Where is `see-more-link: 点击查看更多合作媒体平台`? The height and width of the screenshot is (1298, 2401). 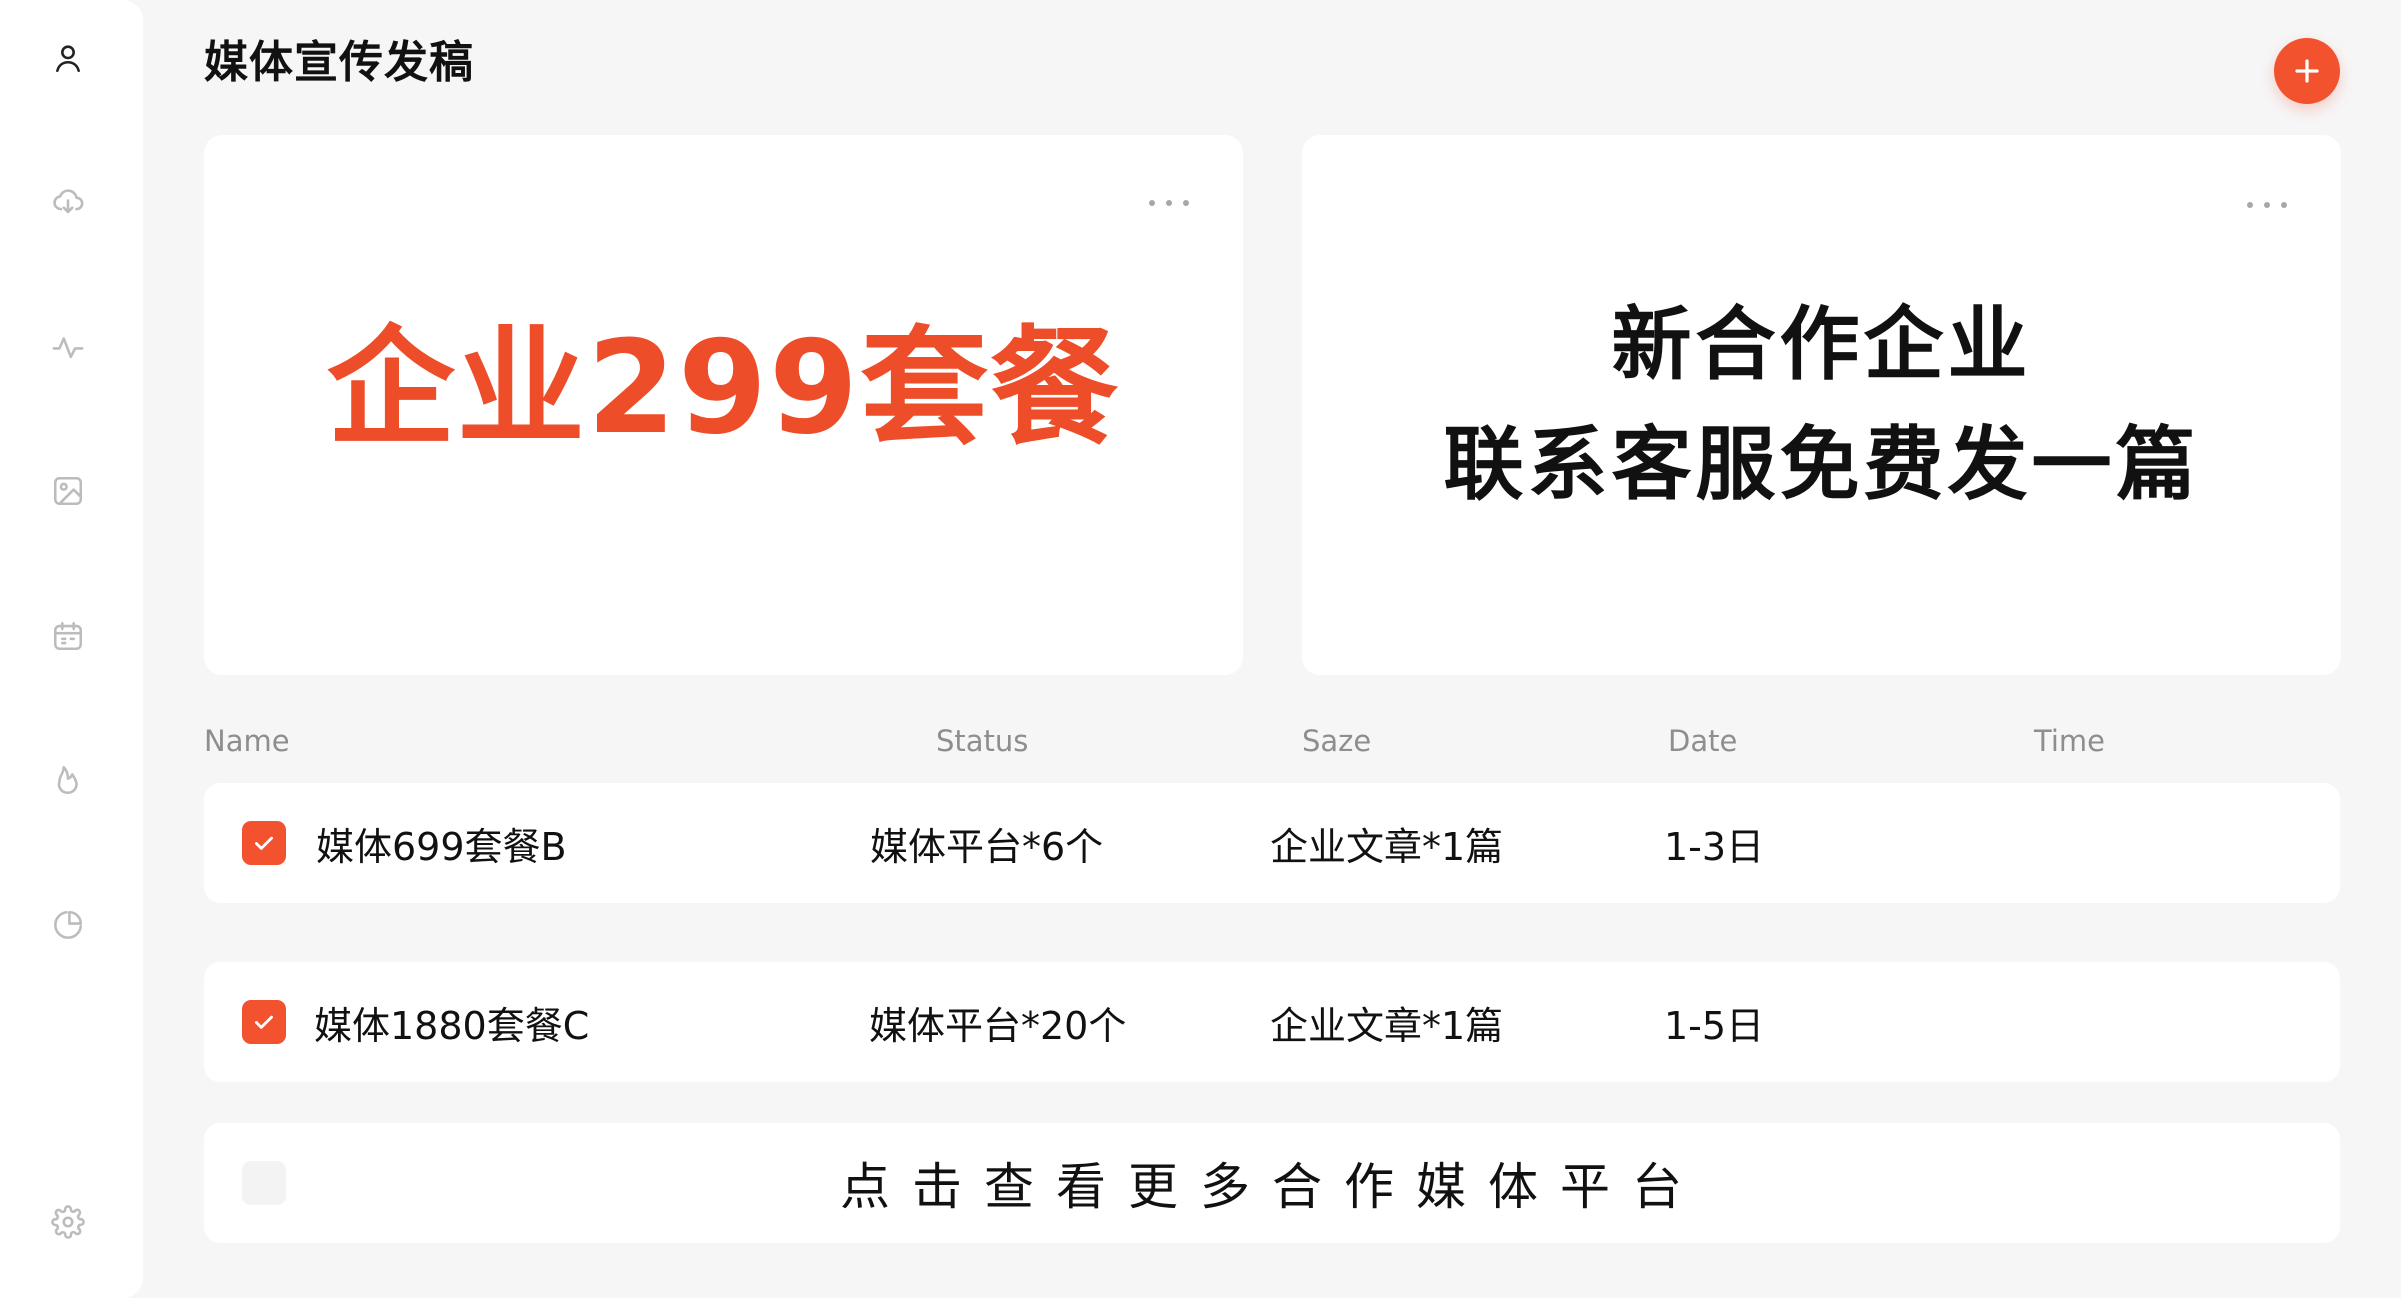 see-more-link: 点击查看更多合作媒体平台 is located at coordinates (1272, 1183).